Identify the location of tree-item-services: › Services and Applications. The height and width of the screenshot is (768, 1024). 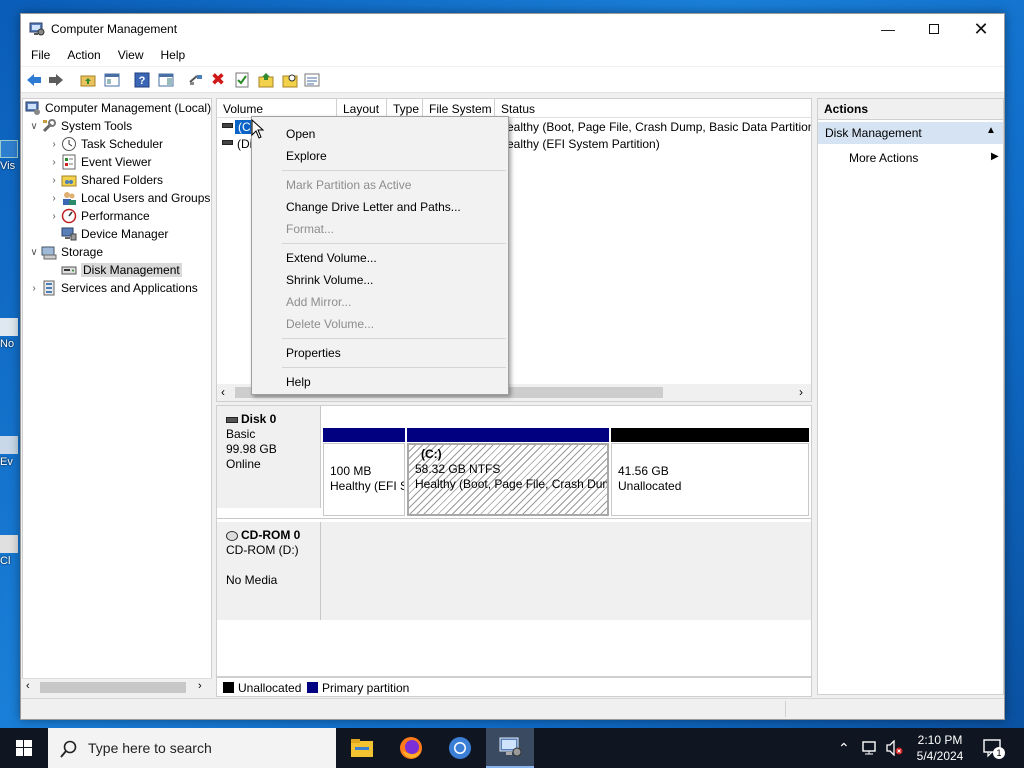
(112, 288).